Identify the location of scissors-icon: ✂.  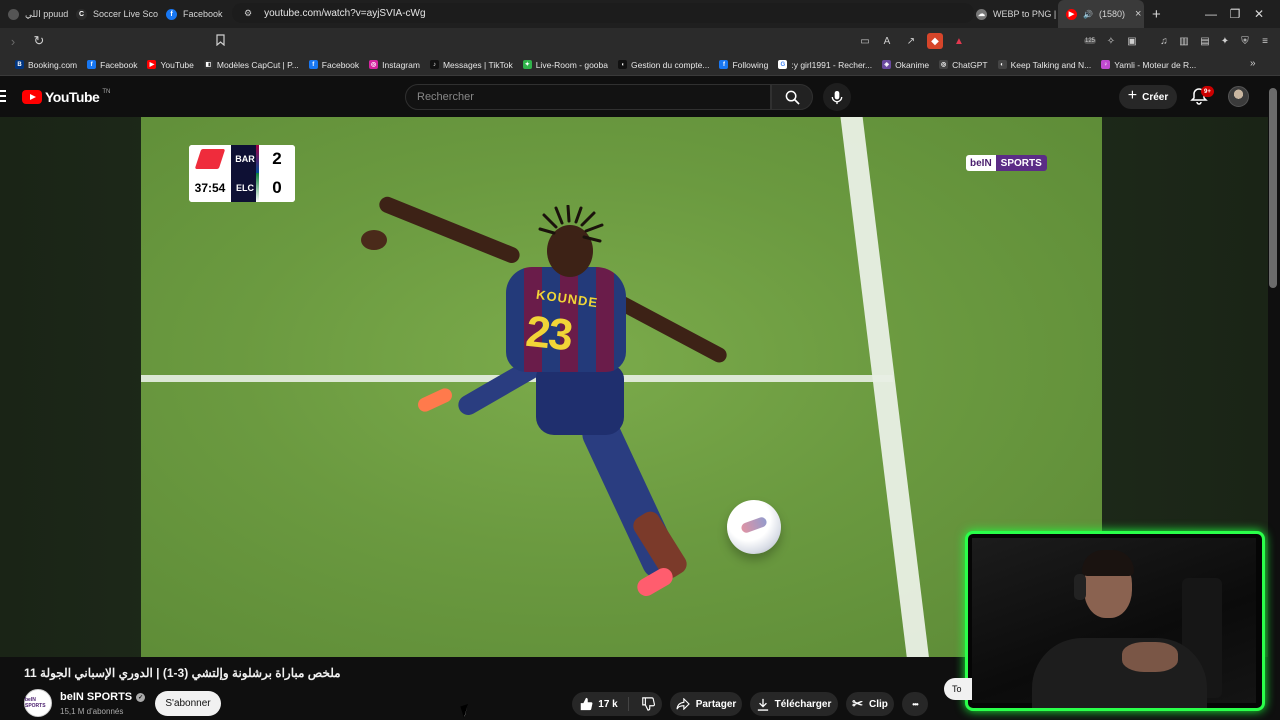
(857, 703).